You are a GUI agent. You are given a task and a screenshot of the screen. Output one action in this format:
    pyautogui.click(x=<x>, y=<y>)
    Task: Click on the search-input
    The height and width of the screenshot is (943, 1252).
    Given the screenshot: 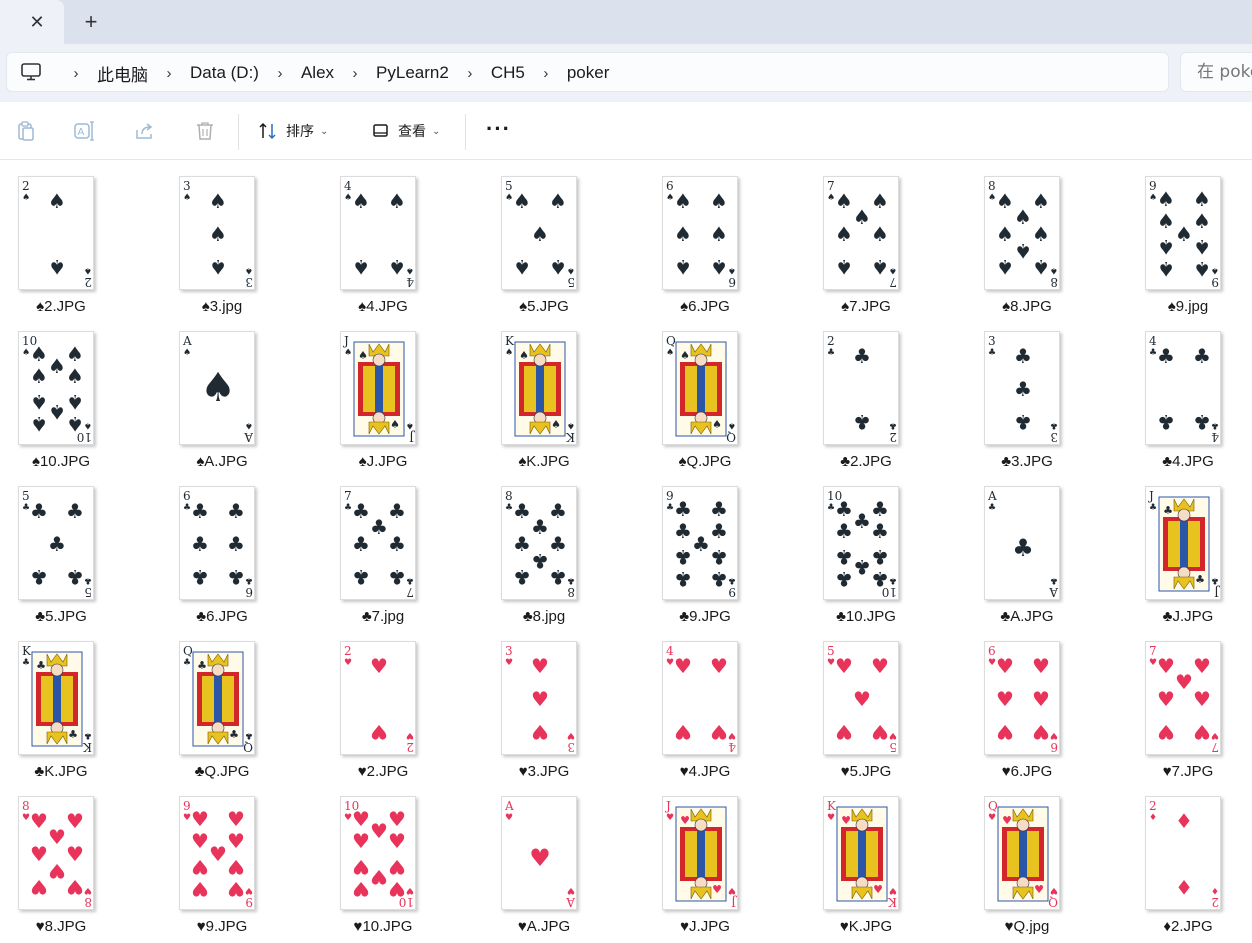 What is the action you would take?
    pyautogui.click(x=1216, y=72)
    